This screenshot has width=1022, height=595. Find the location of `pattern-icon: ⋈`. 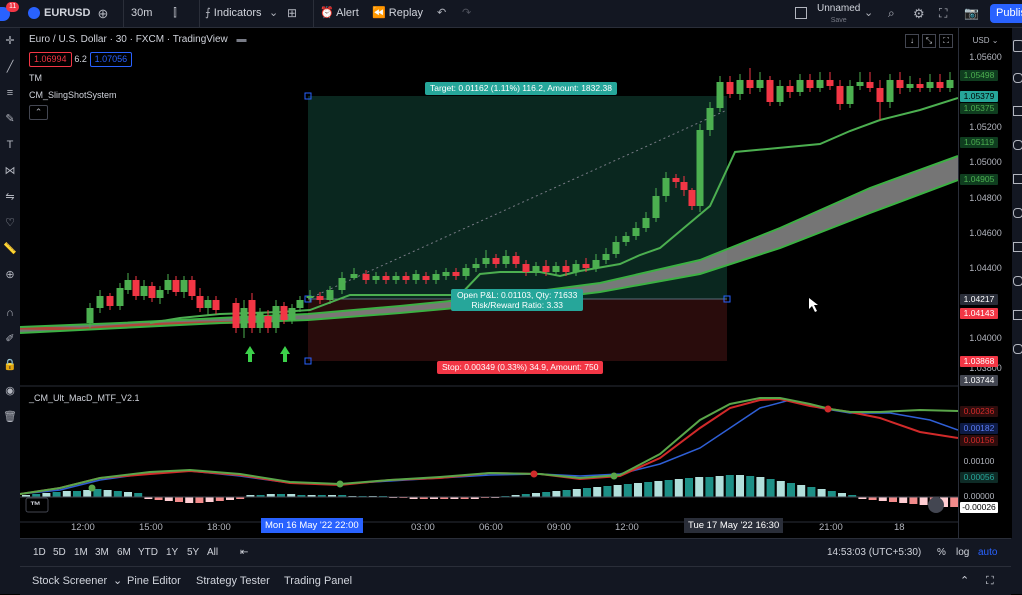

pattern-icon: ⋈ is located at coordinates (10, 171).